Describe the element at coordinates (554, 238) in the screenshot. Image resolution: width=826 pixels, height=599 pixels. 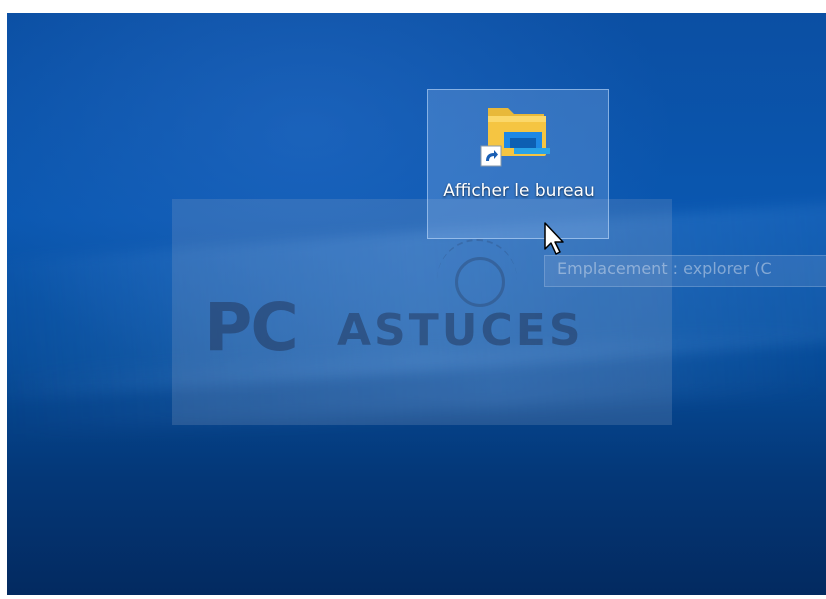
I see `mouse-pointer-icon` at that location.